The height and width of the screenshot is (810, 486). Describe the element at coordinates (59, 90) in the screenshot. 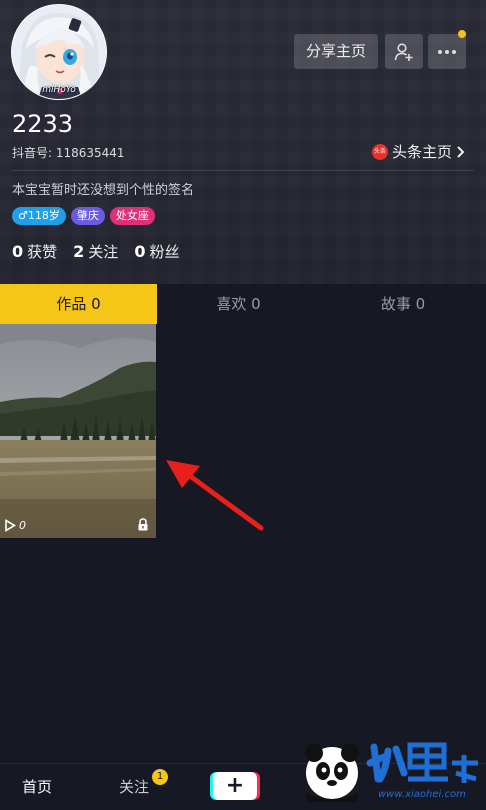

I see `avatar-watermark: miHoYo` at that location.